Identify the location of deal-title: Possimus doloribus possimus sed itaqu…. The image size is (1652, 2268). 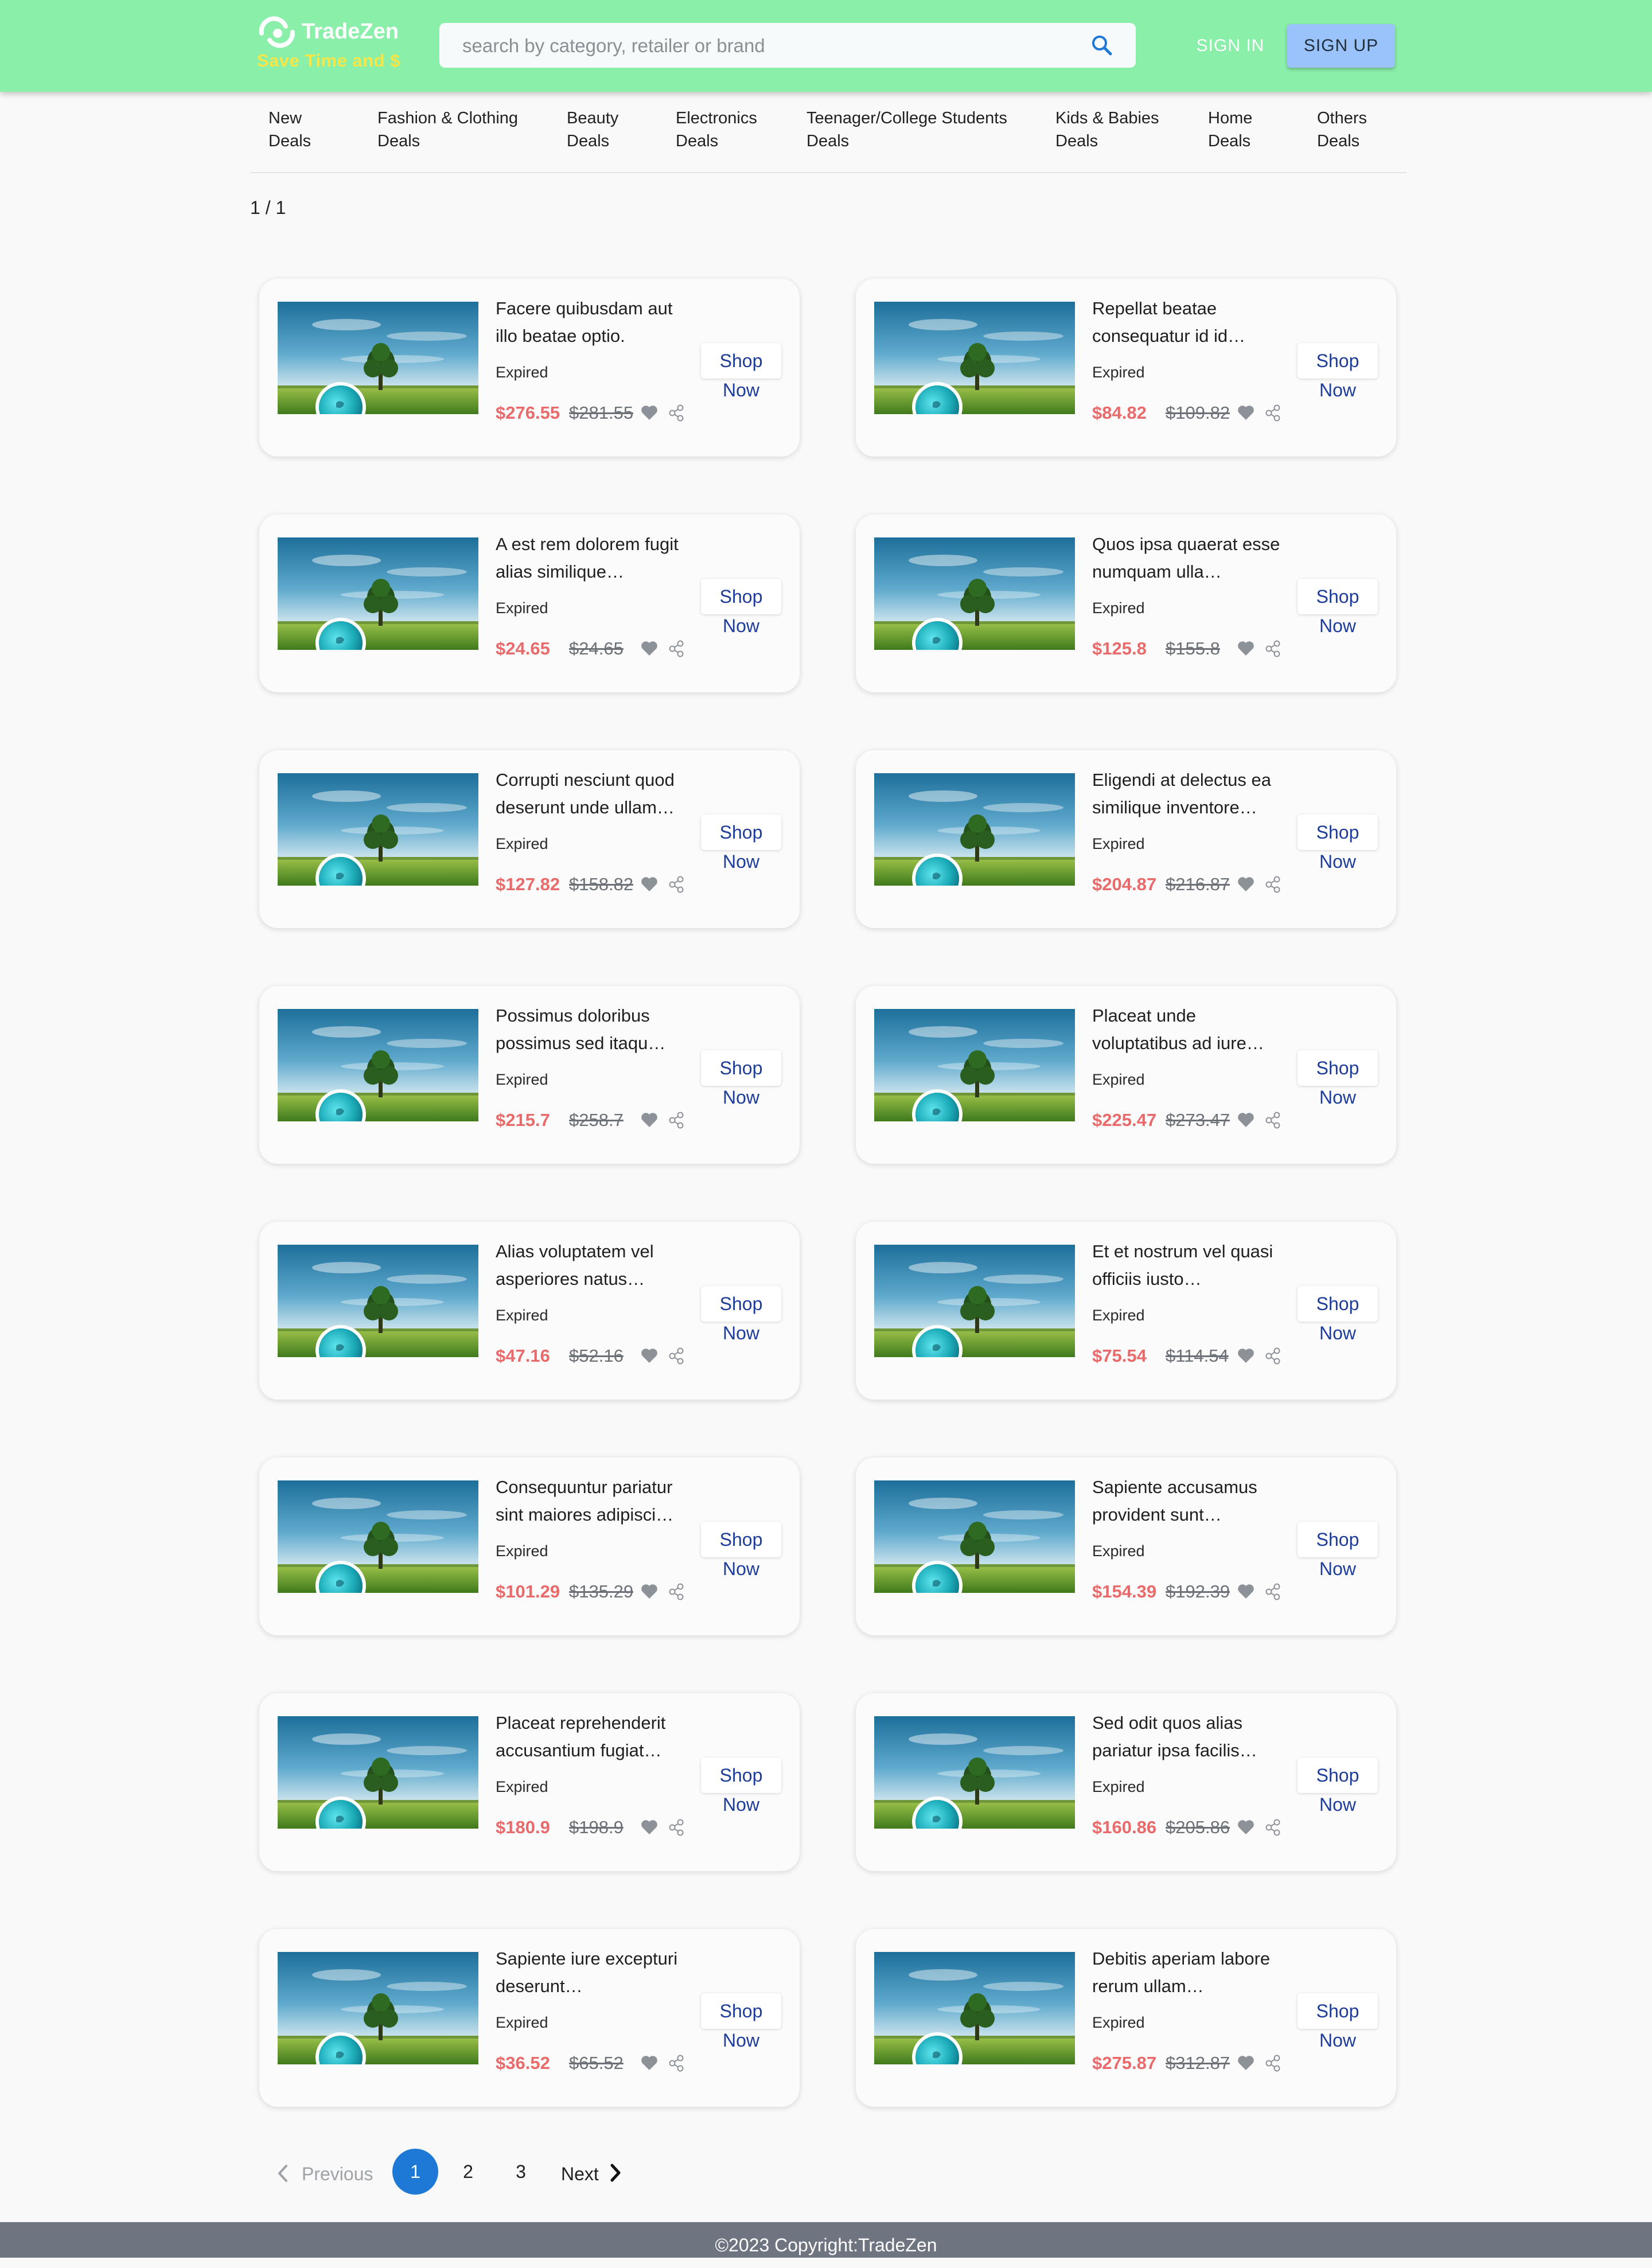
(593, 1030).